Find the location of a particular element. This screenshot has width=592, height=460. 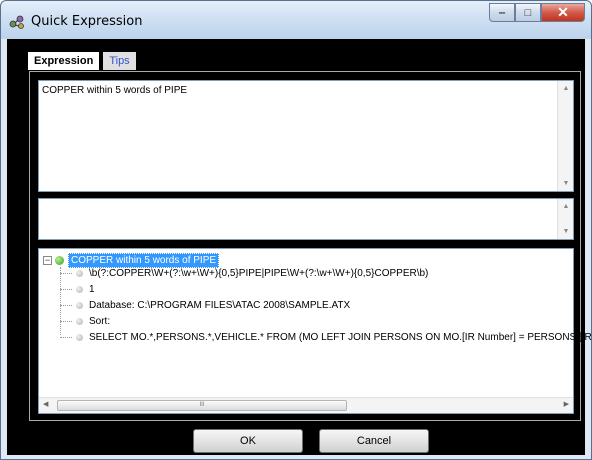

cancel-button: Cancel is located at coordinates (374, 441).